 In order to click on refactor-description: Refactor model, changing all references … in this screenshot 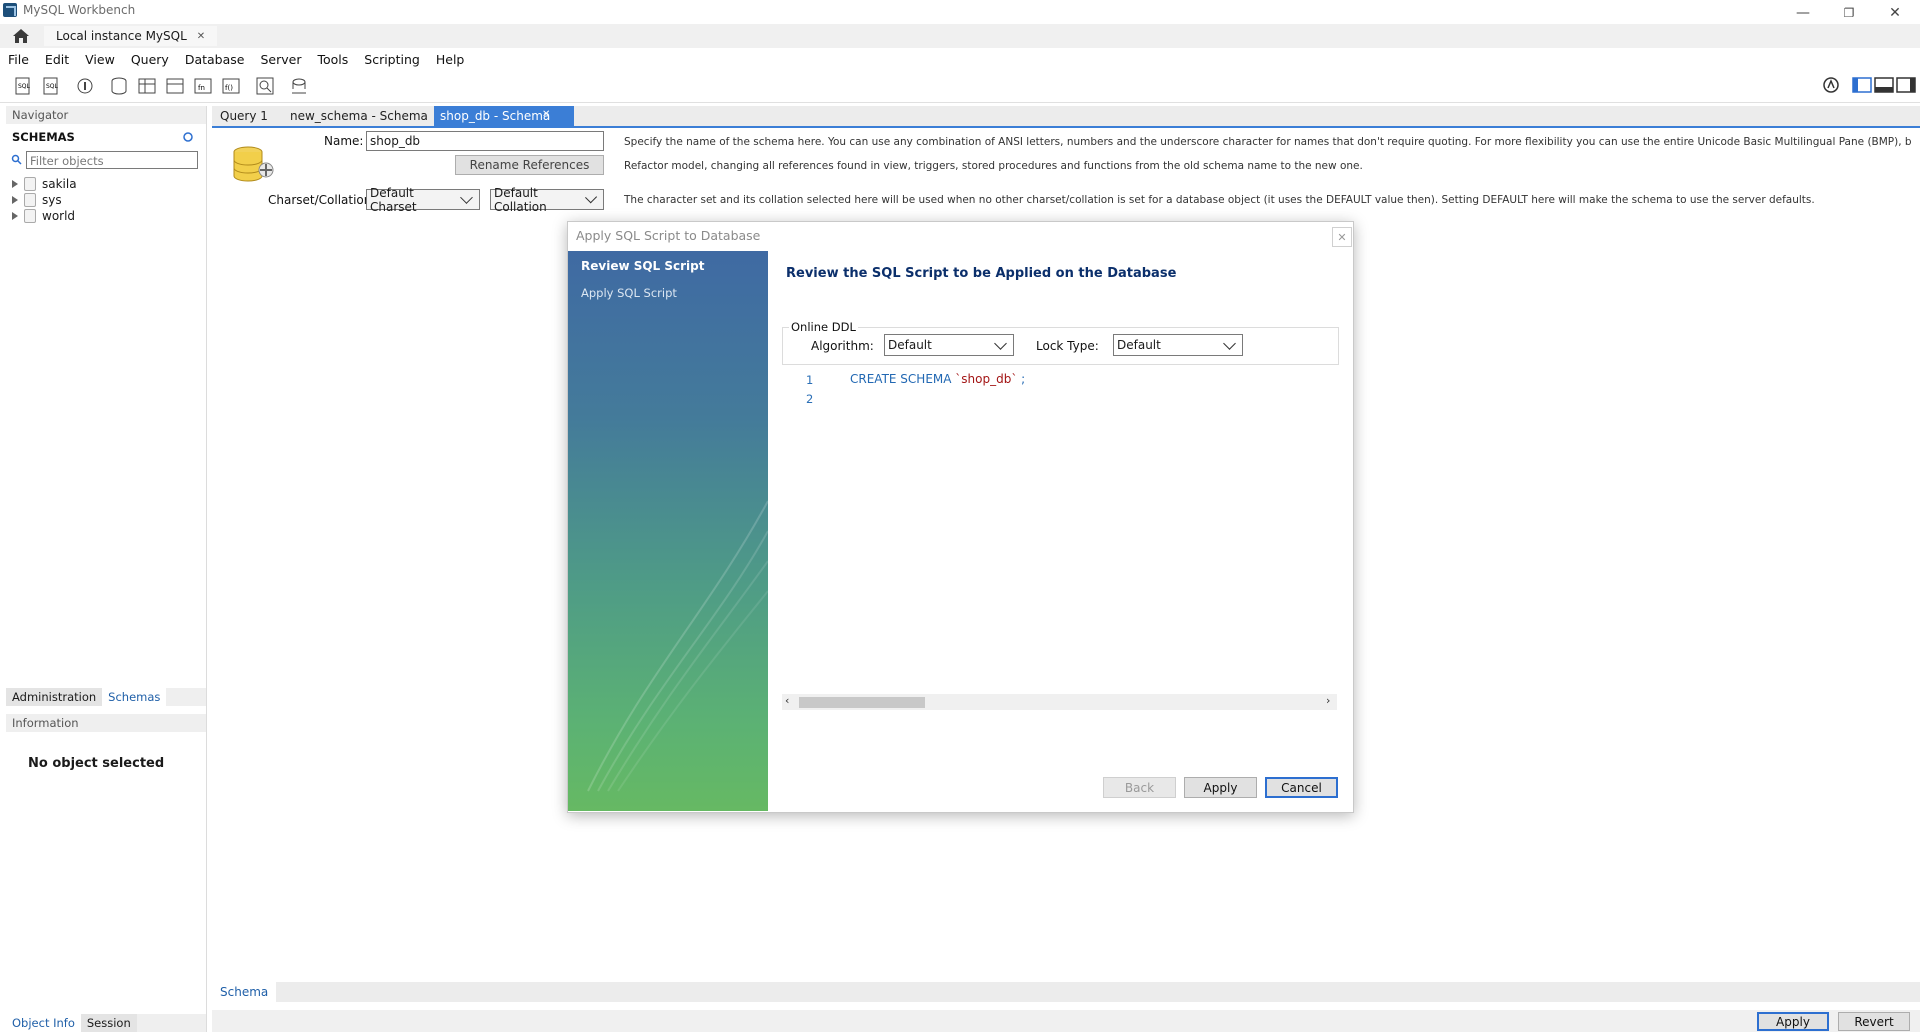, I will do `click(993, 166)`.